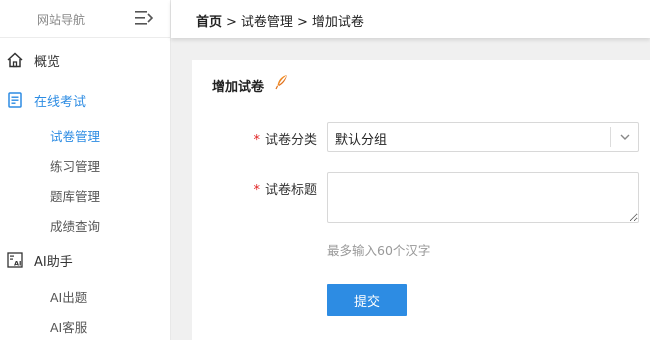  I want to click on sidebar-item-label: 在线考试, so click(60, 102).